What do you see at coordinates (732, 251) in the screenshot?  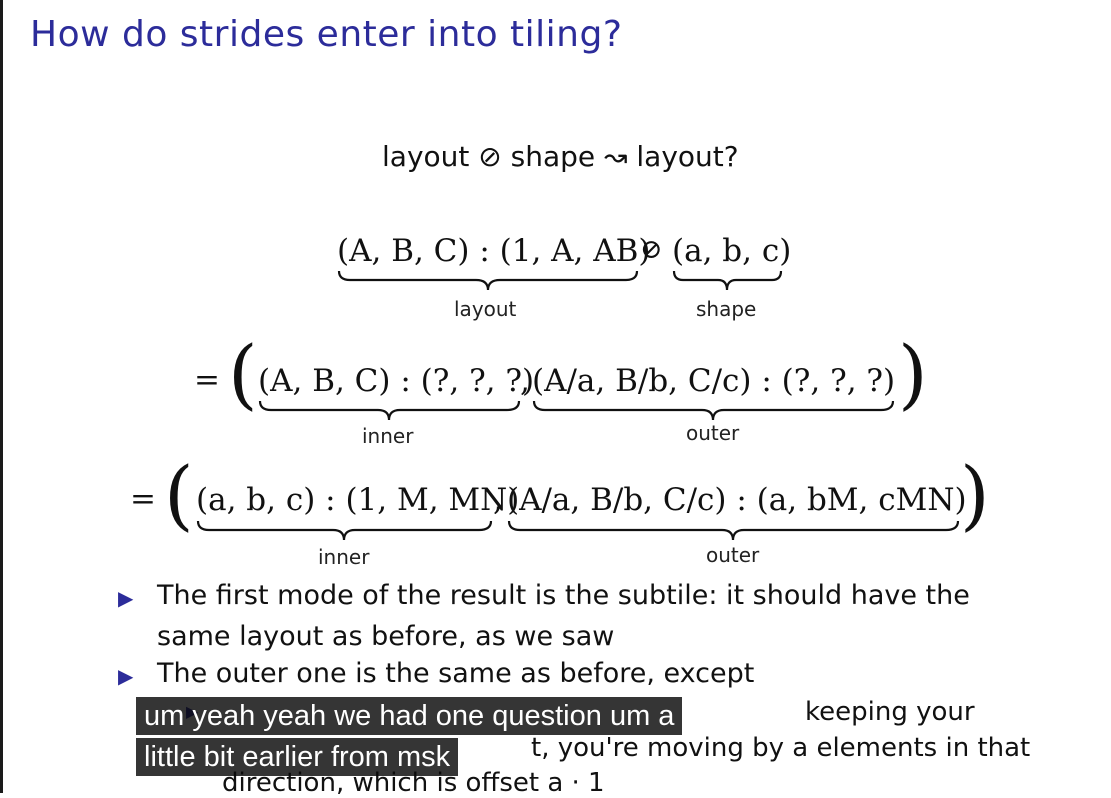 I see `eq1-shape-expr: (a, b, c)` at bounding box center [732, 251].